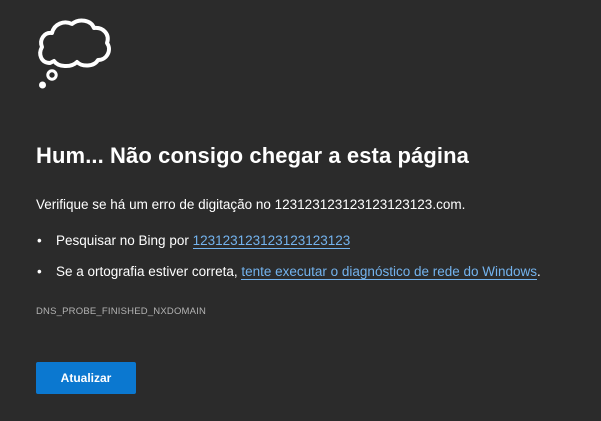  I want to click on error-code: DNS_PROBE_FINISHED_NXDOMAIN, so click(121, 311).